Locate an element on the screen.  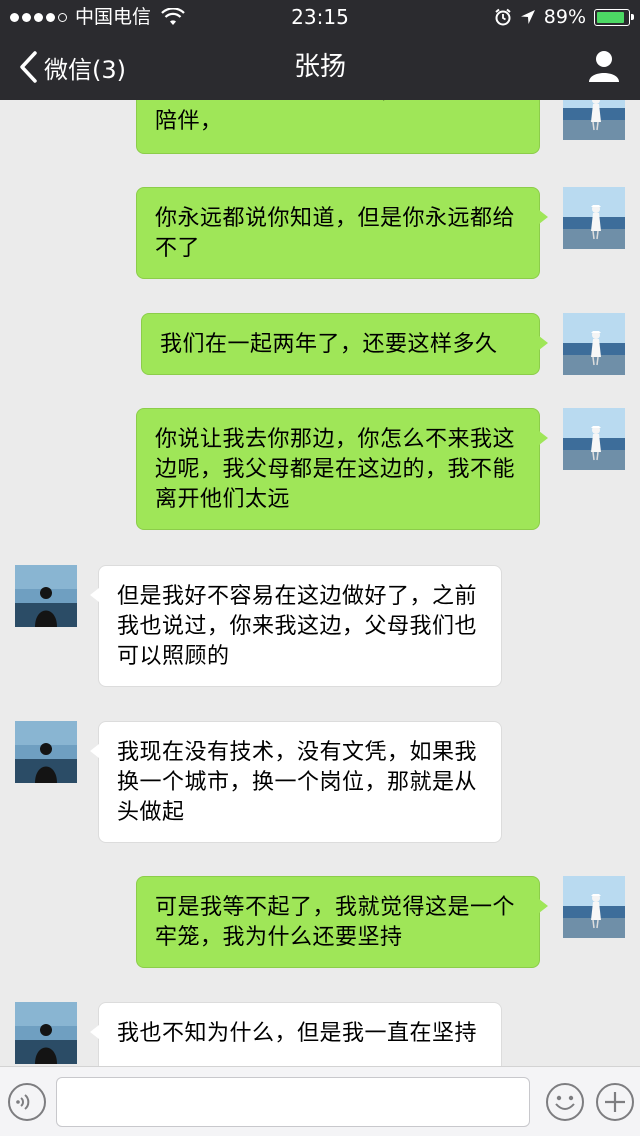
plus-icon is located at coordinates (615, 1102).